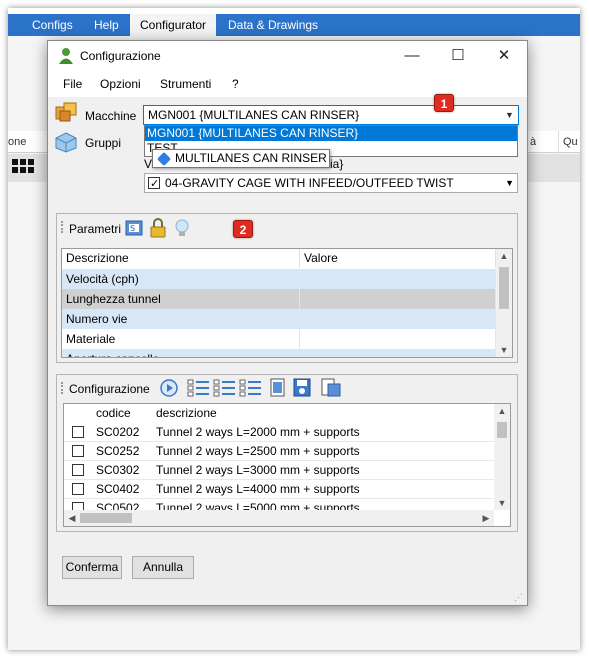 The image size is (589, 659). Describe the element at coordinates (120, 84) in the screenshot. I see `menu-opzioni: Opzioni` at that location.